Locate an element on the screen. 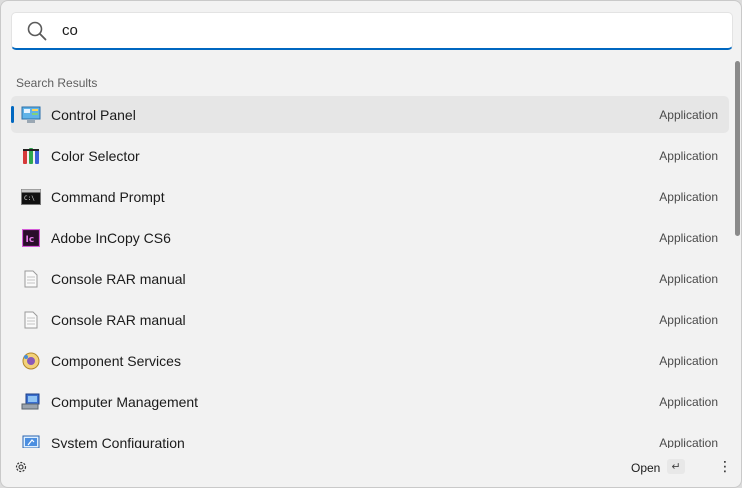 The height and width of the screenshot is (488, 742). component-services-icon is located at coordinates (31, 361).